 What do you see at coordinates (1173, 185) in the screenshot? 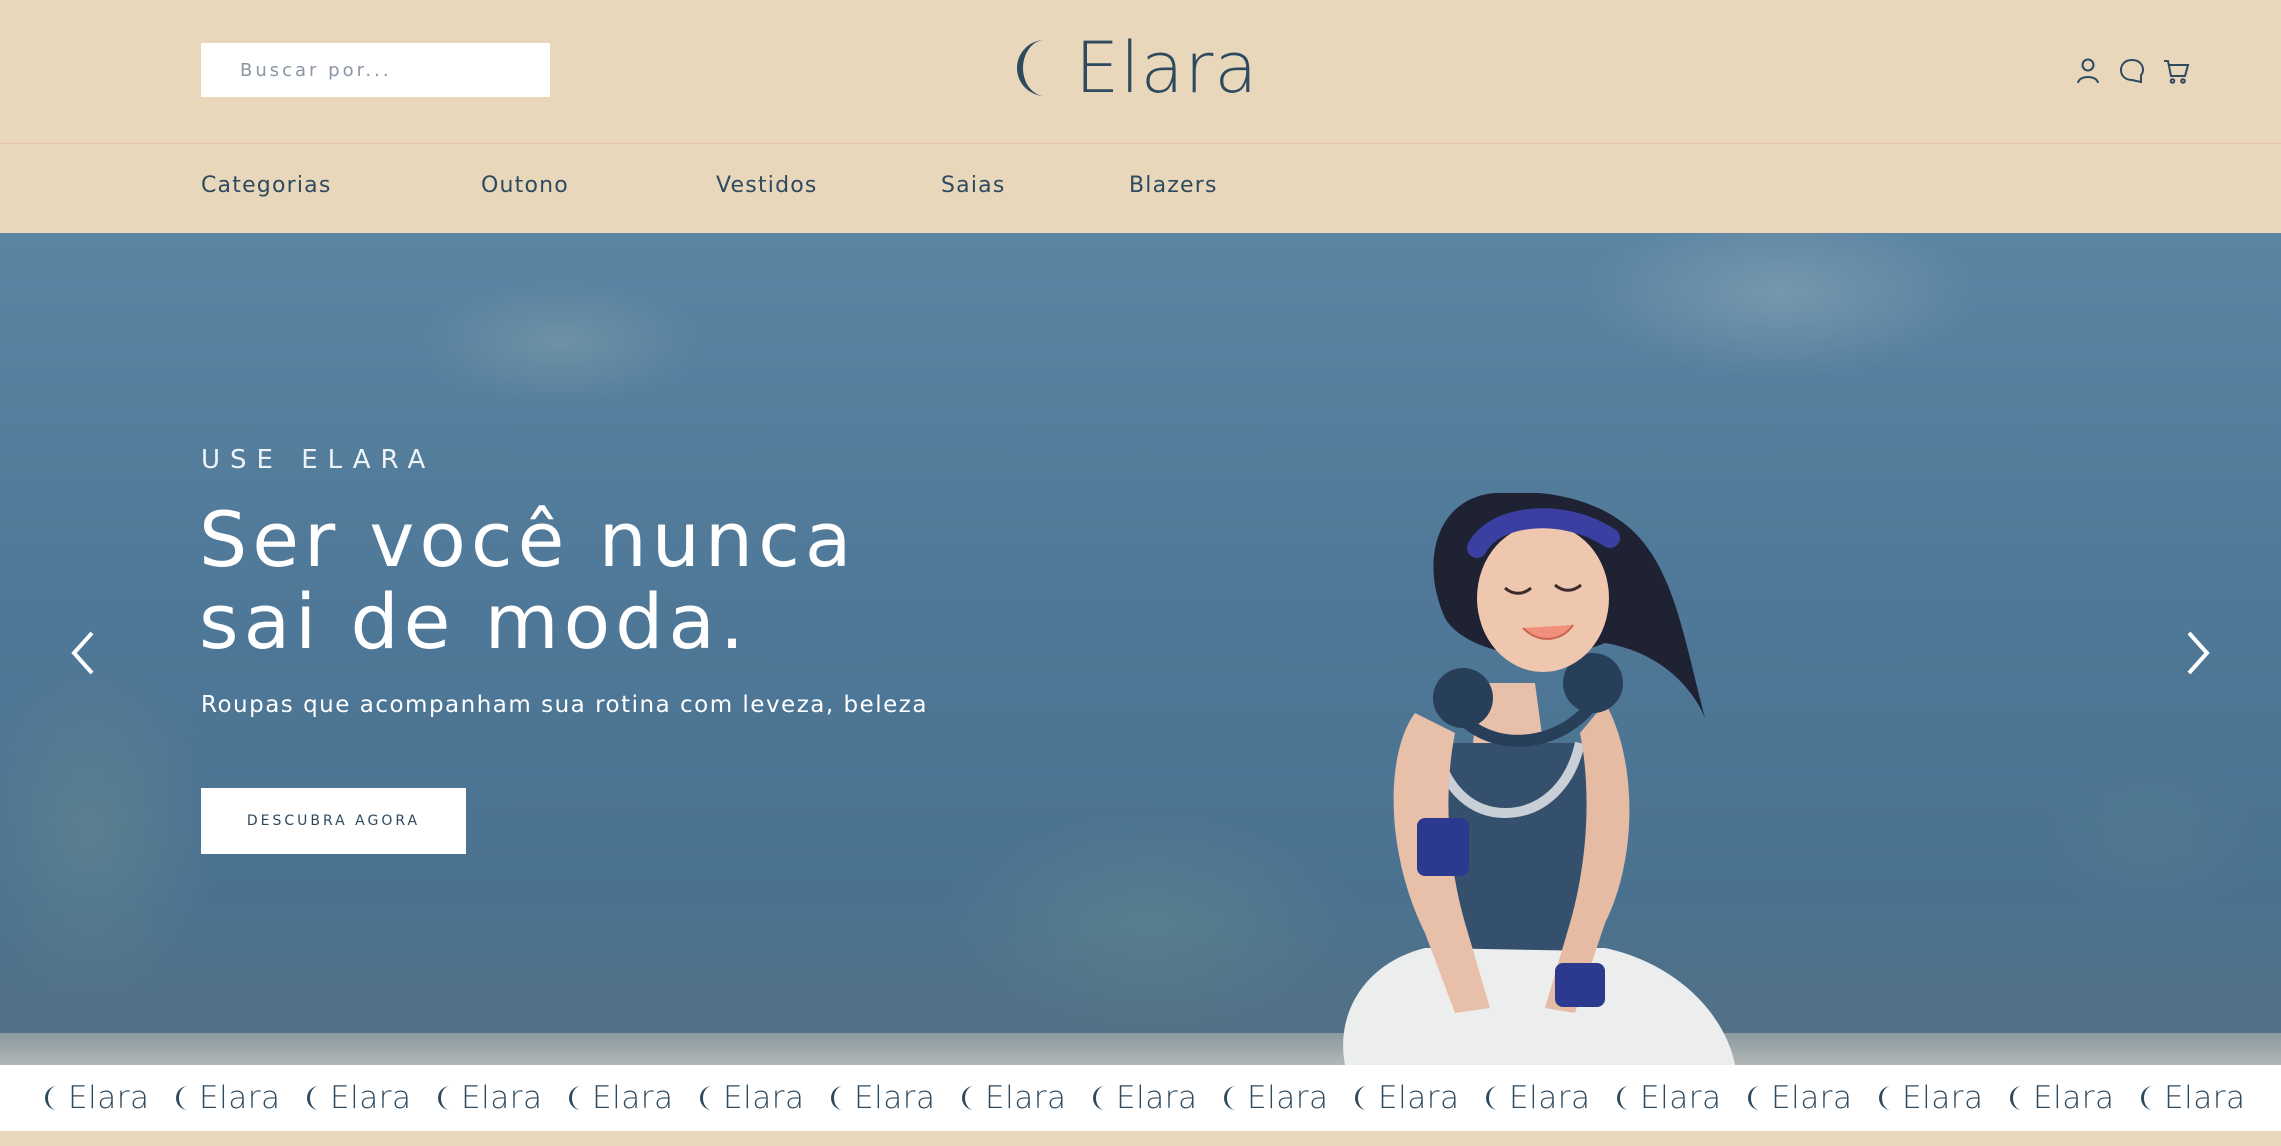
I see `nav-item-blazers: Blazers` at bounding box center [1173, 185].